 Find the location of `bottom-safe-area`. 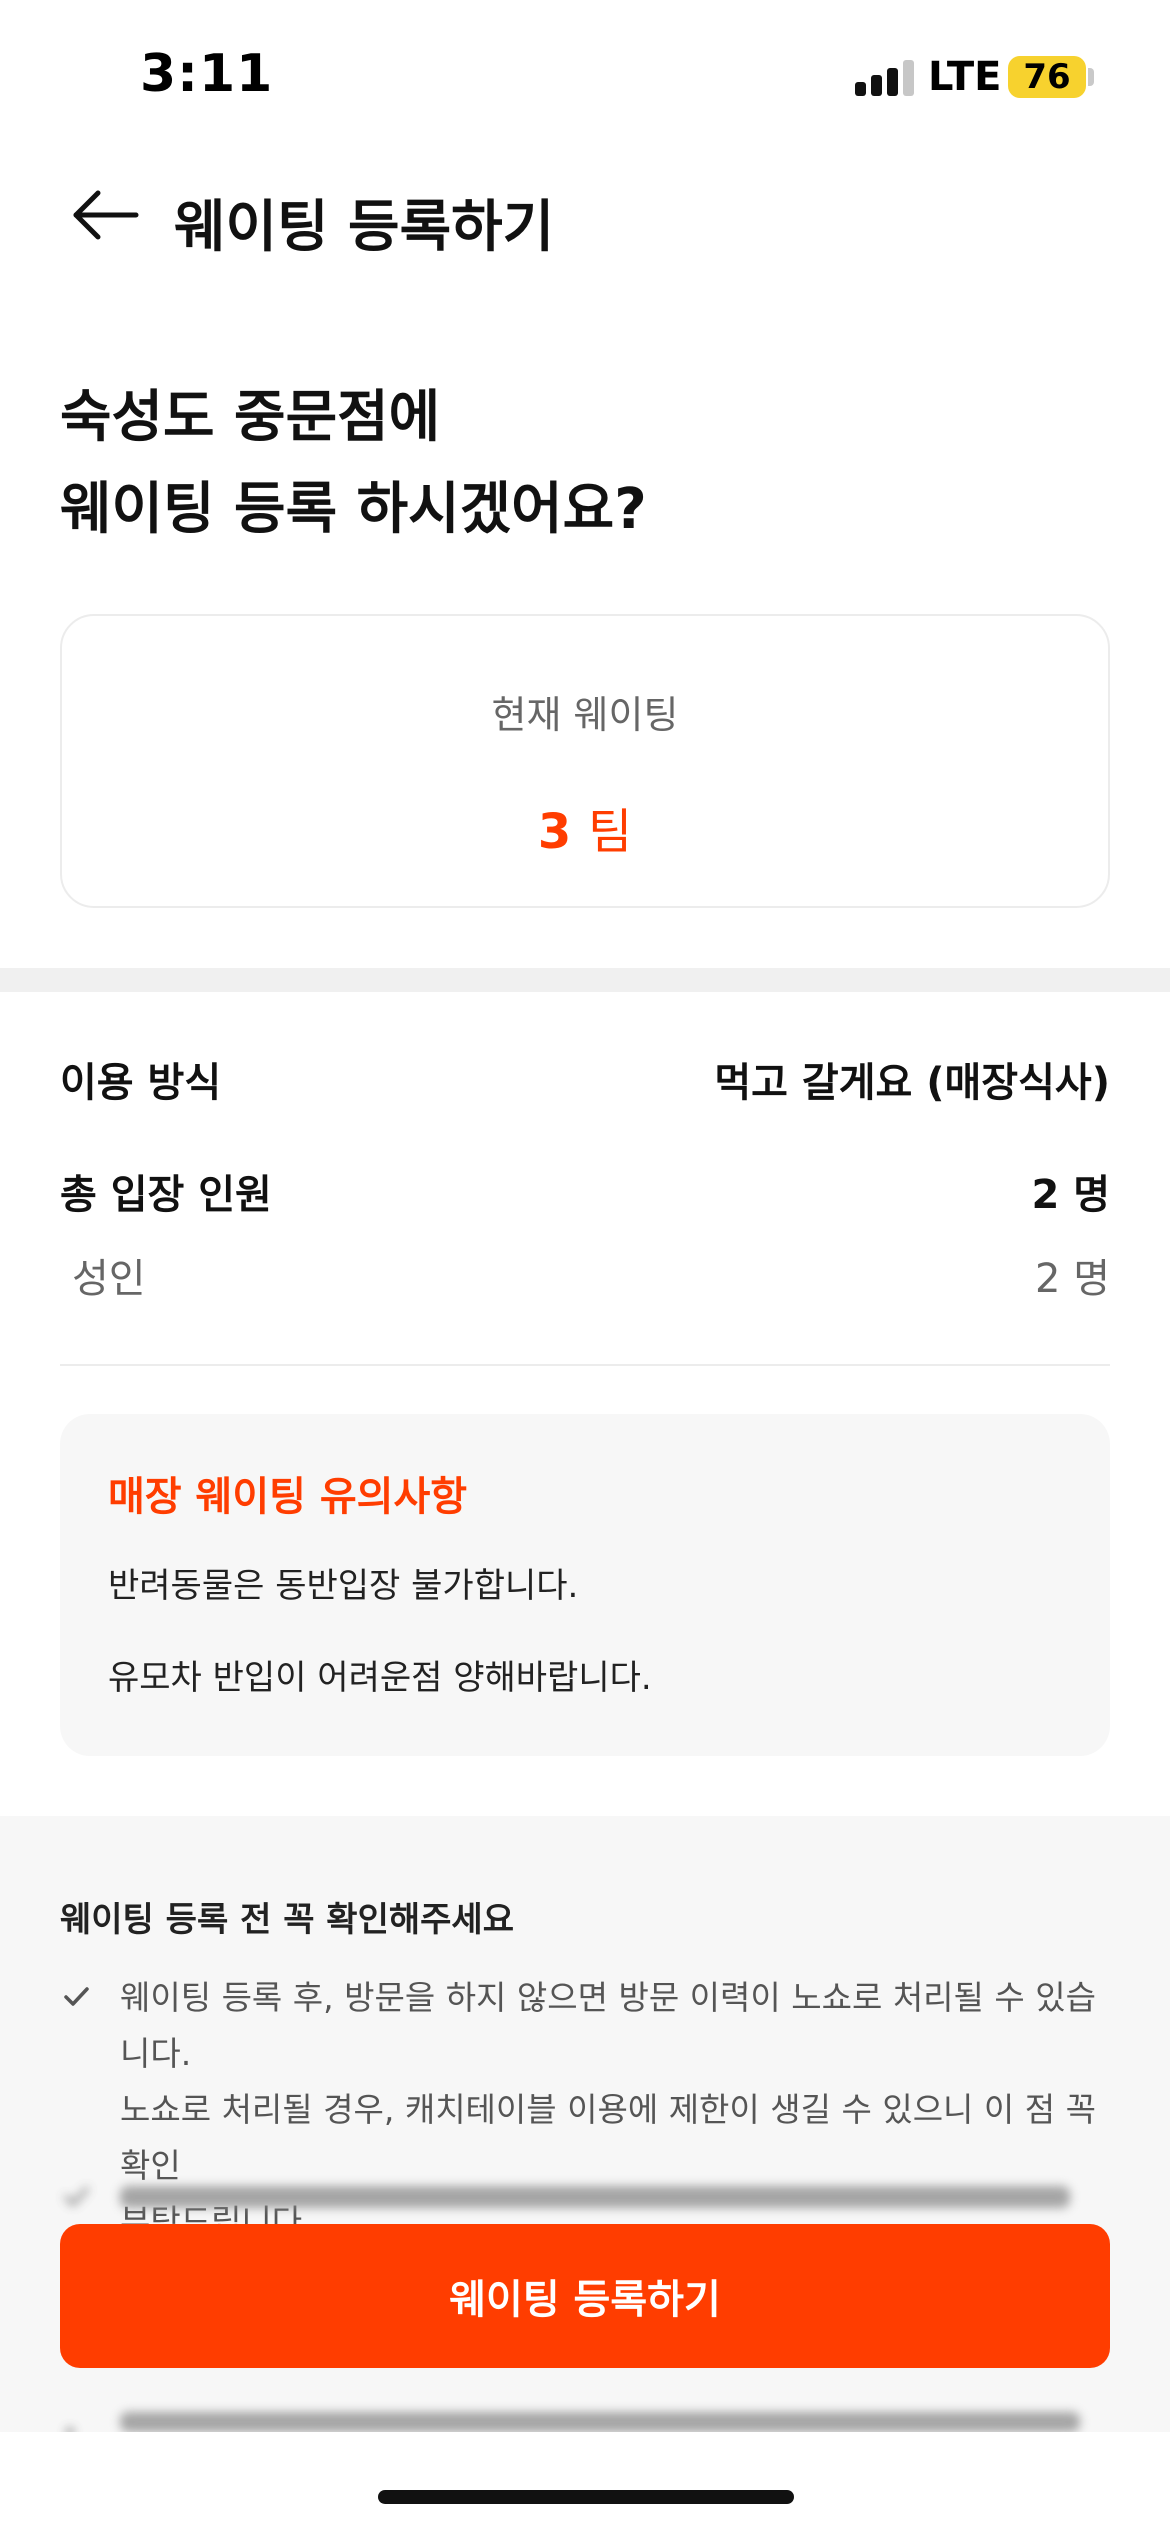

bottom-safe-area is located at coordinates (585, 2482).